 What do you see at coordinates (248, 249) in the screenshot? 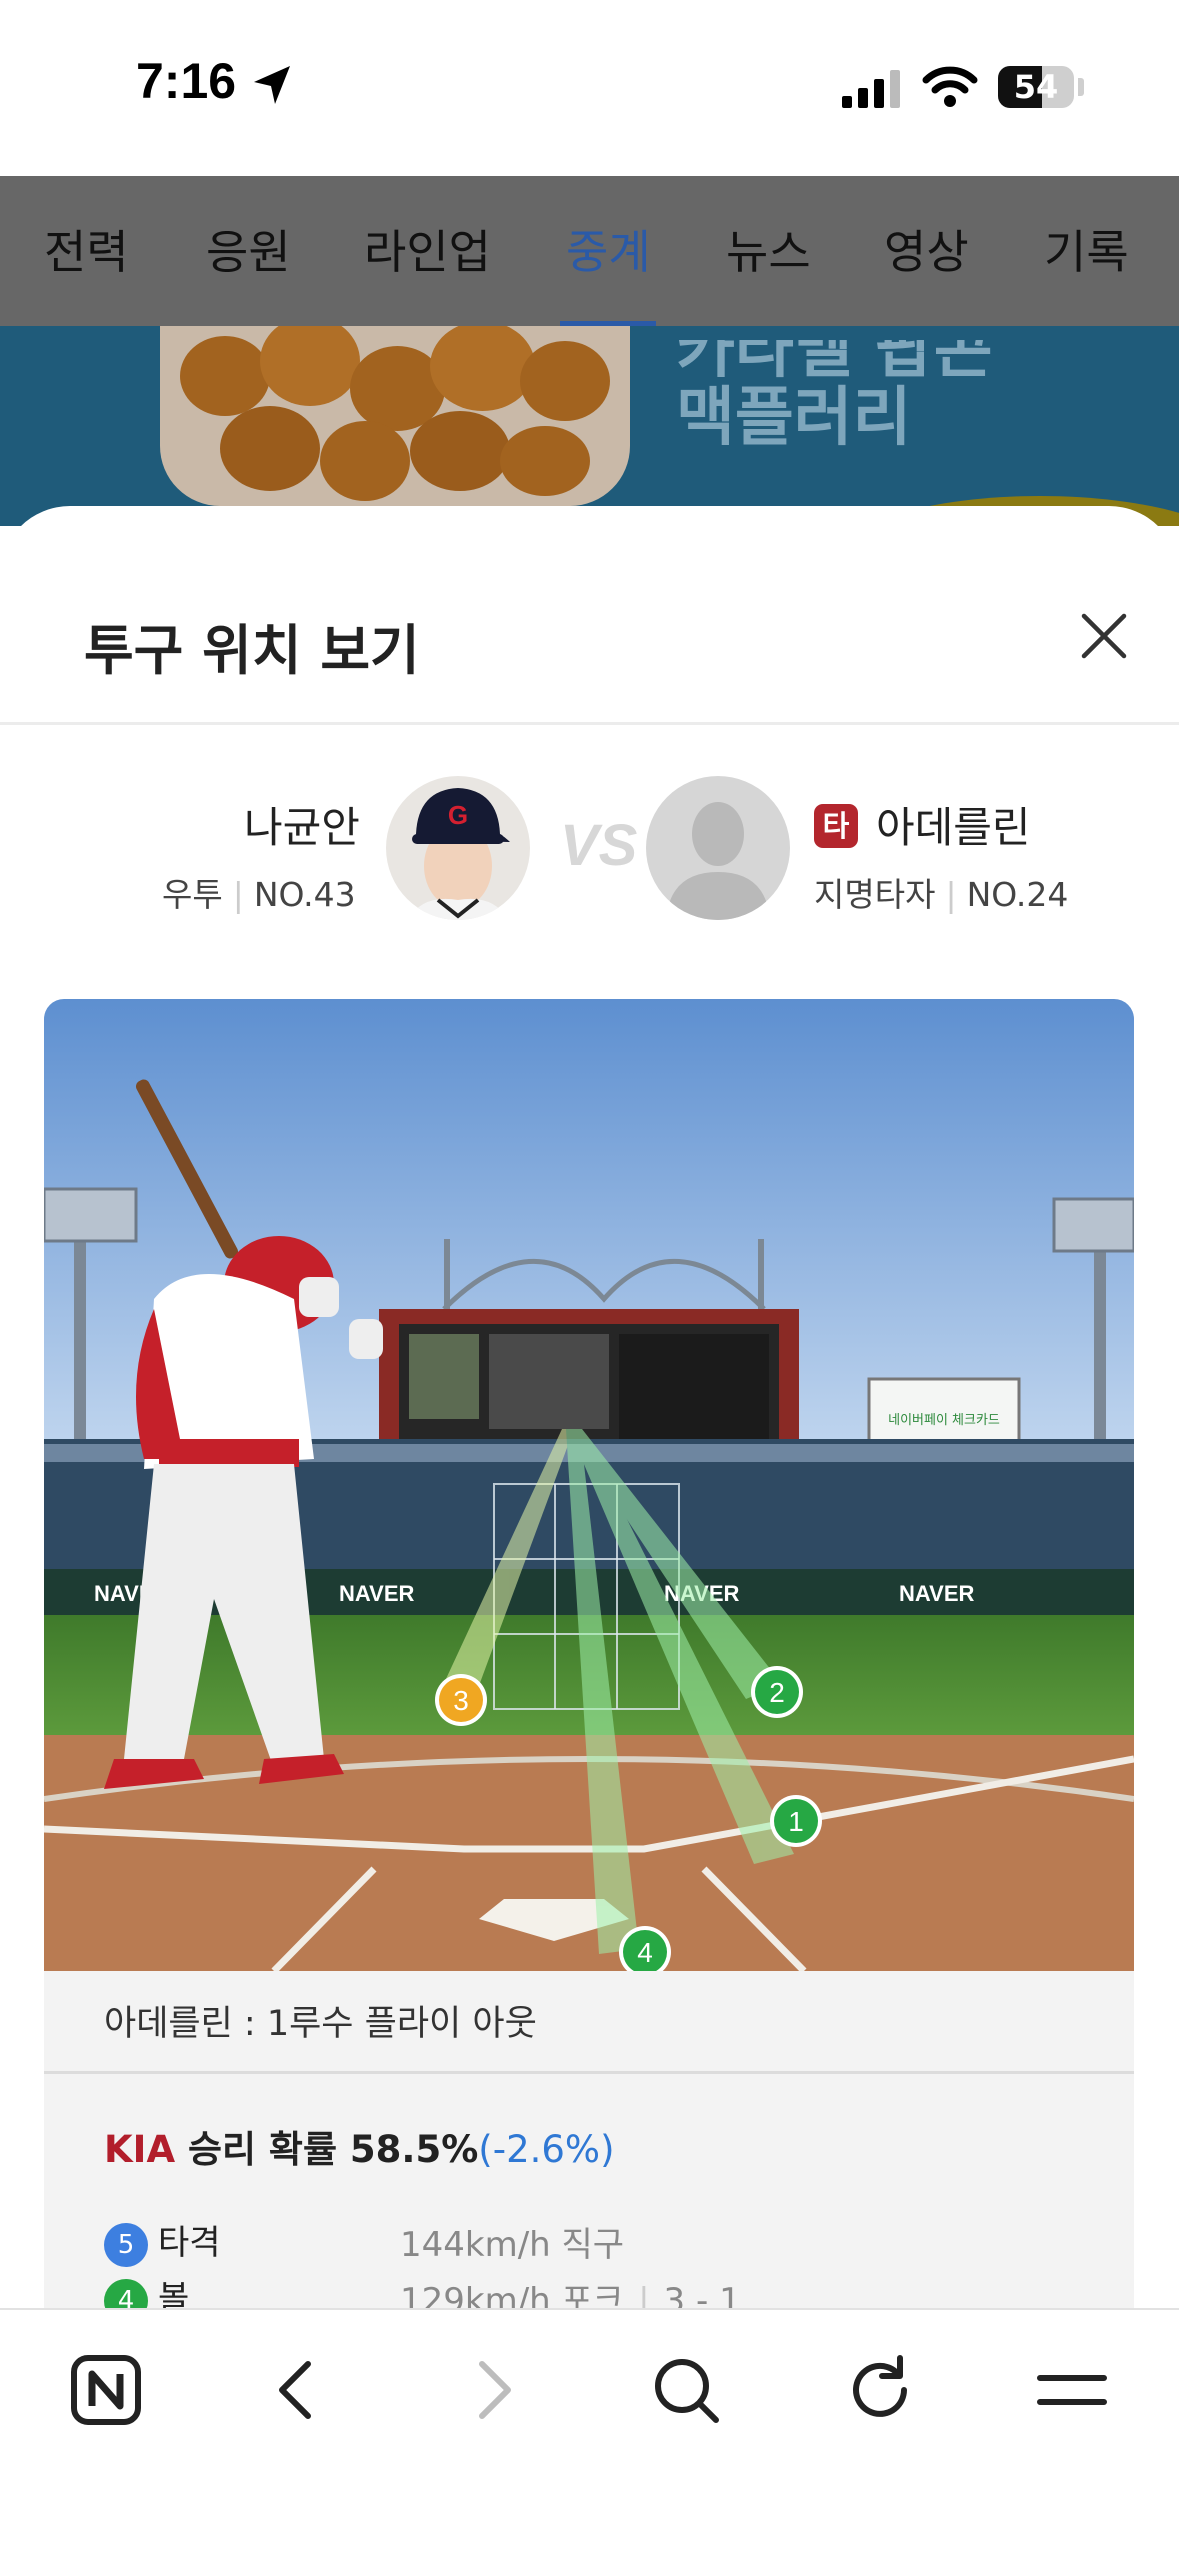
I see `tab-응원: 응원` at bounding box center [248, 249].